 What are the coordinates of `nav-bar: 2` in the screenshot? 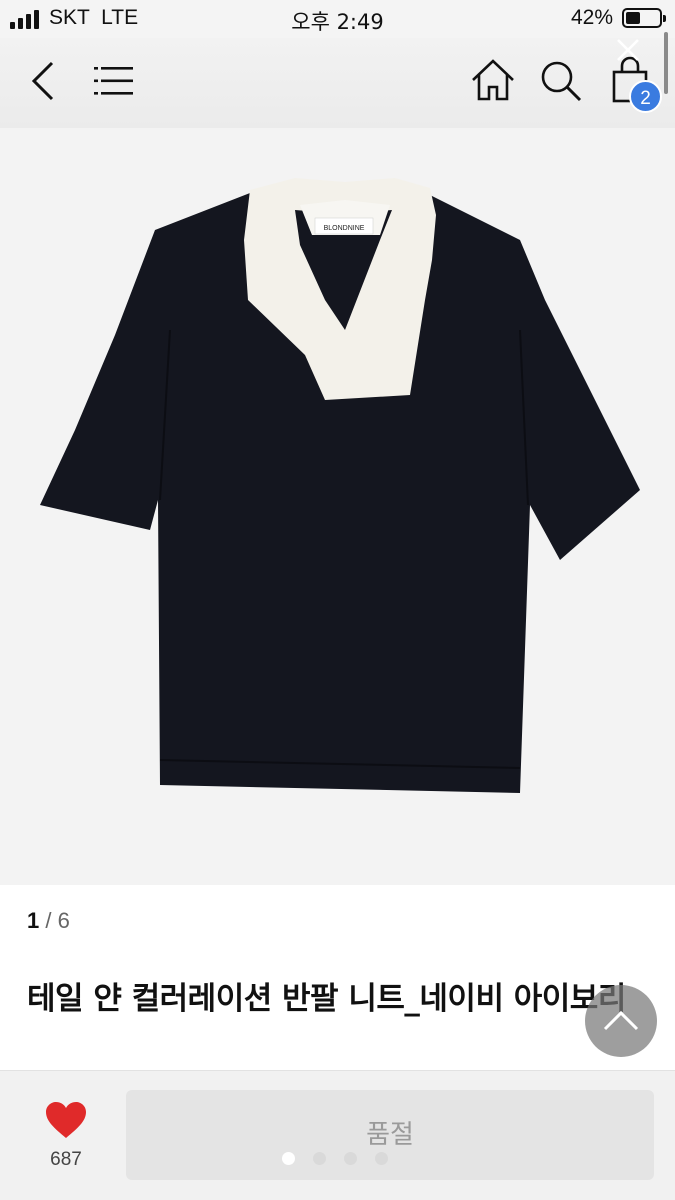 It's located at (337, 80).